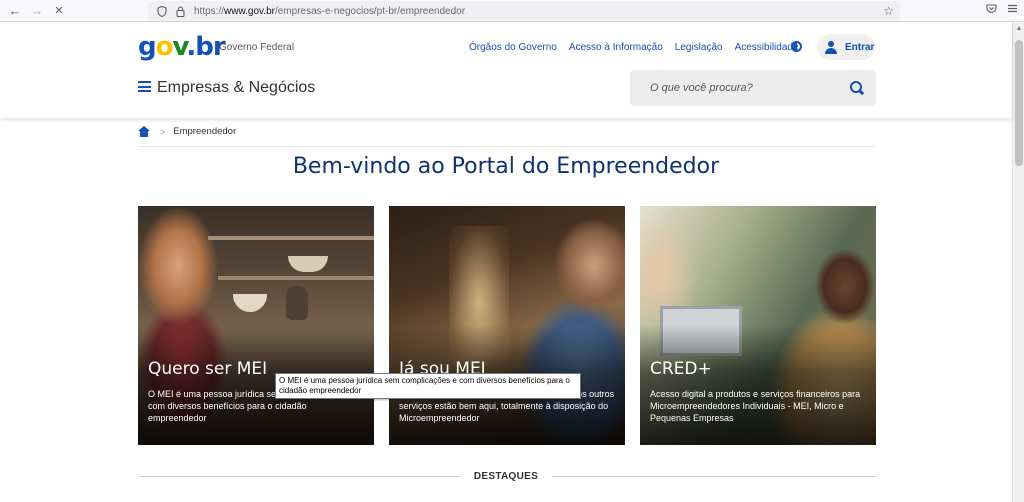  I want to click on lock-icon, so click(180, 11).